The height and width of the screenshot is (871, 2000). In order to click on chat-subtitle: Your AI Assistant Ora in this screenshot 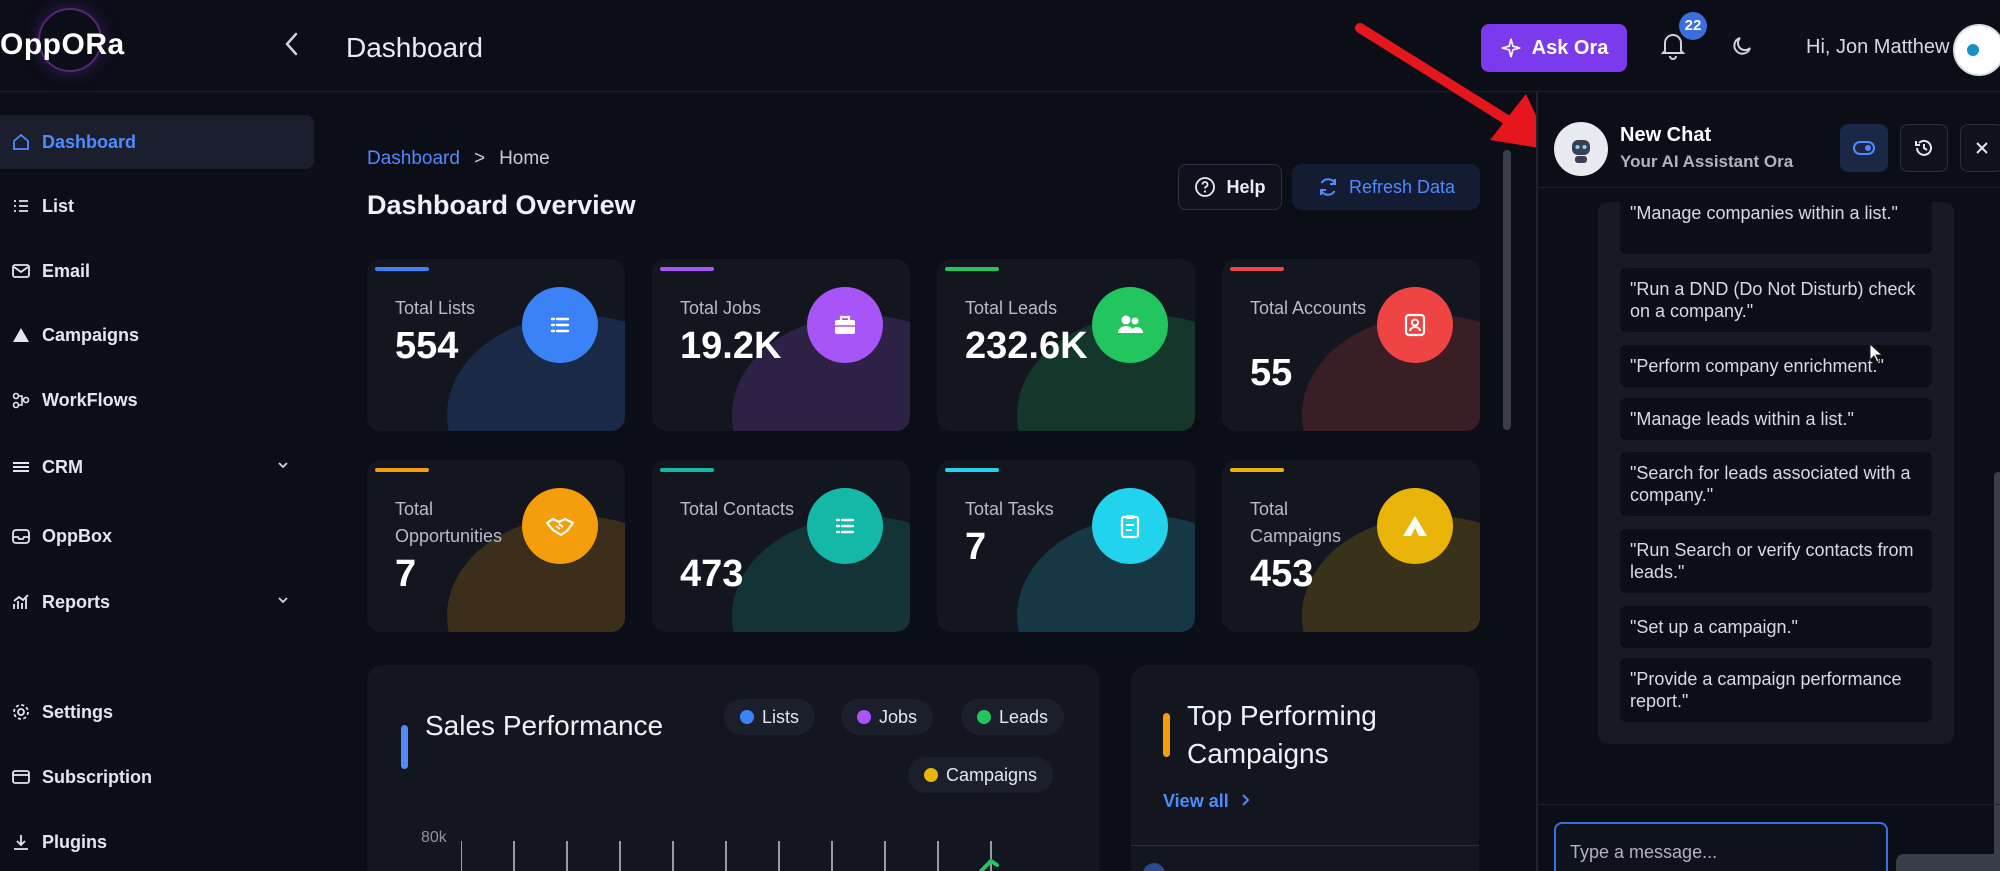, I will do `click(1707, 161)`.